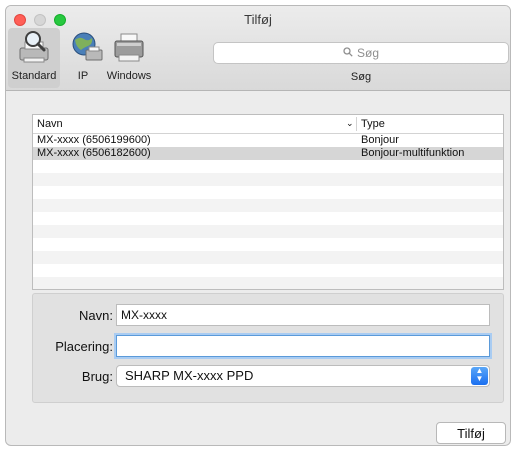  I want to click on windows-printer-icon, so click(129, 48).